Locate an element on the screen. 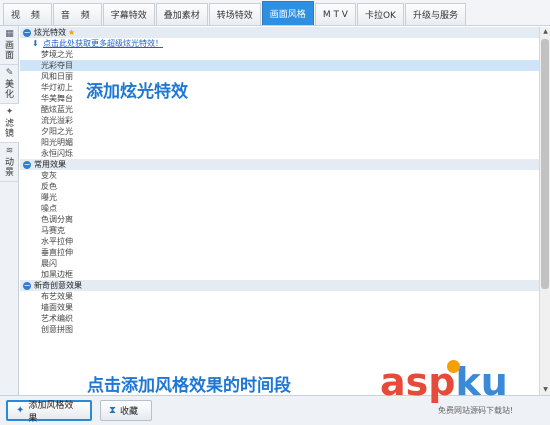 This screenshot has width=550, height=425. add-style-effect-button: ✦ 添加风格效果 is located at coordinates (49, 412).